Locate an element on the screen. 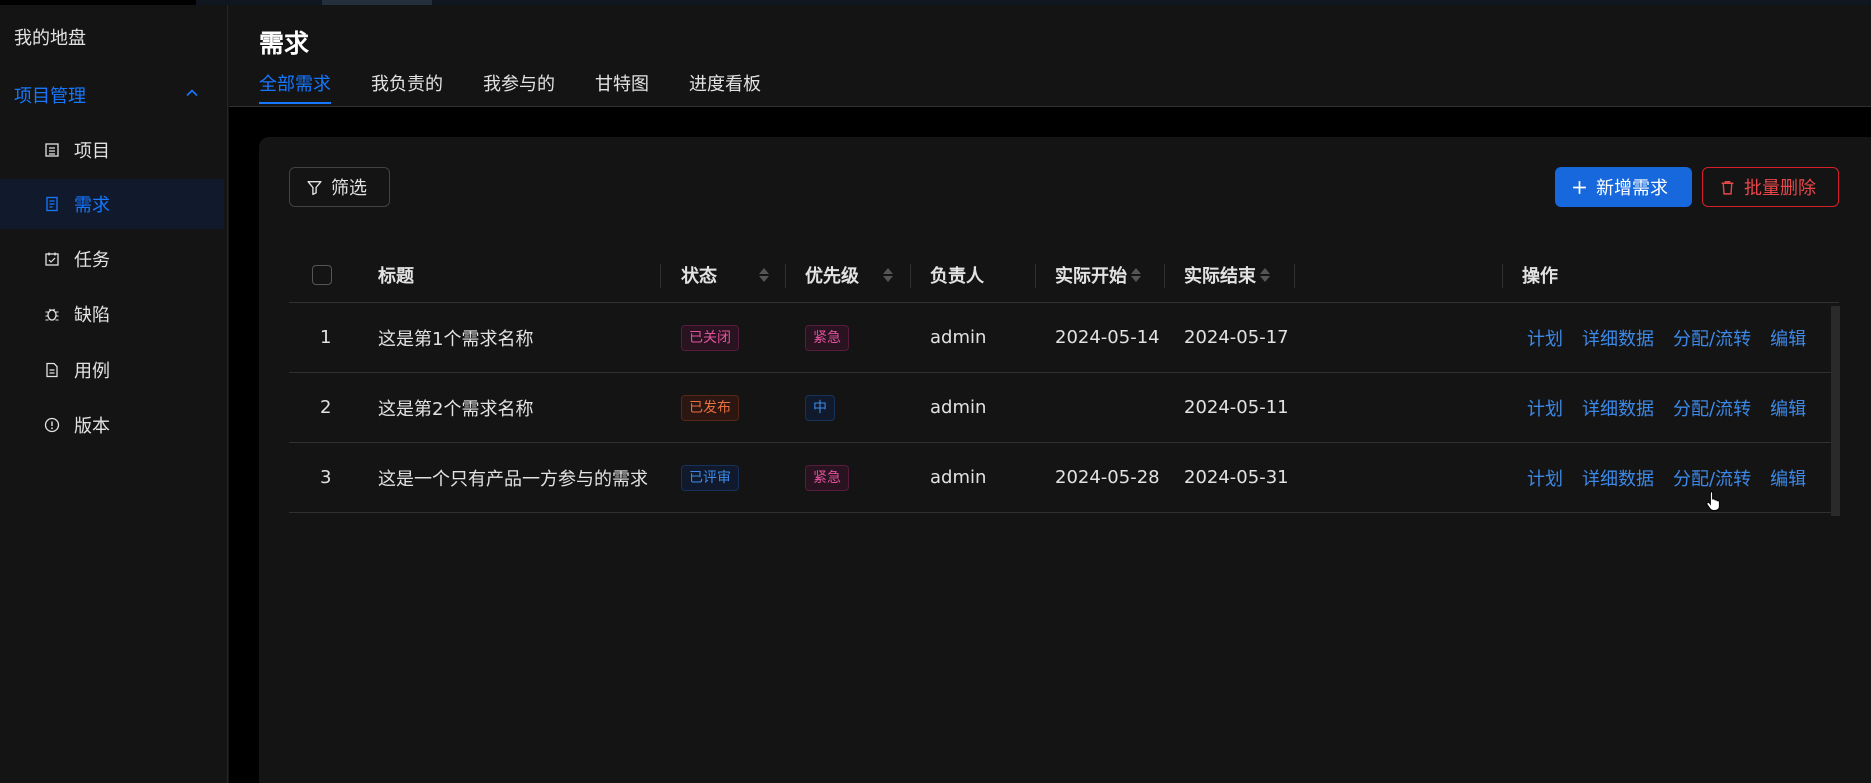  trash-icon is located at coordinates (1727, 187).